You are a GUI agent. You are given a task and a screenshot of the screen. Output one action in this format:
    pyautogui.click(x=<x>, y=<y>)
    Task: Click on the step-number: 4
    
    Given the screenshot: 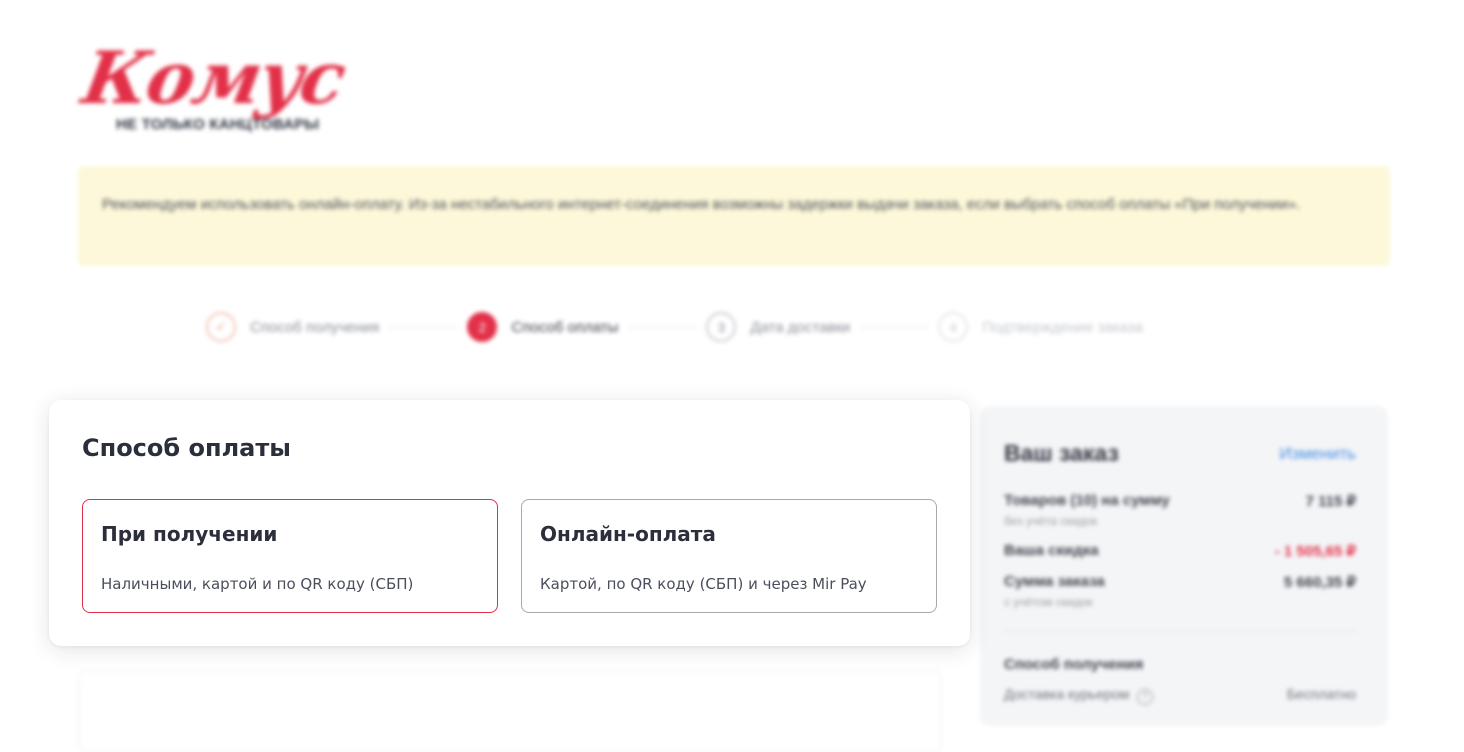 What is the action you would take?
    pyautogui.click(x=953, y=327)
    